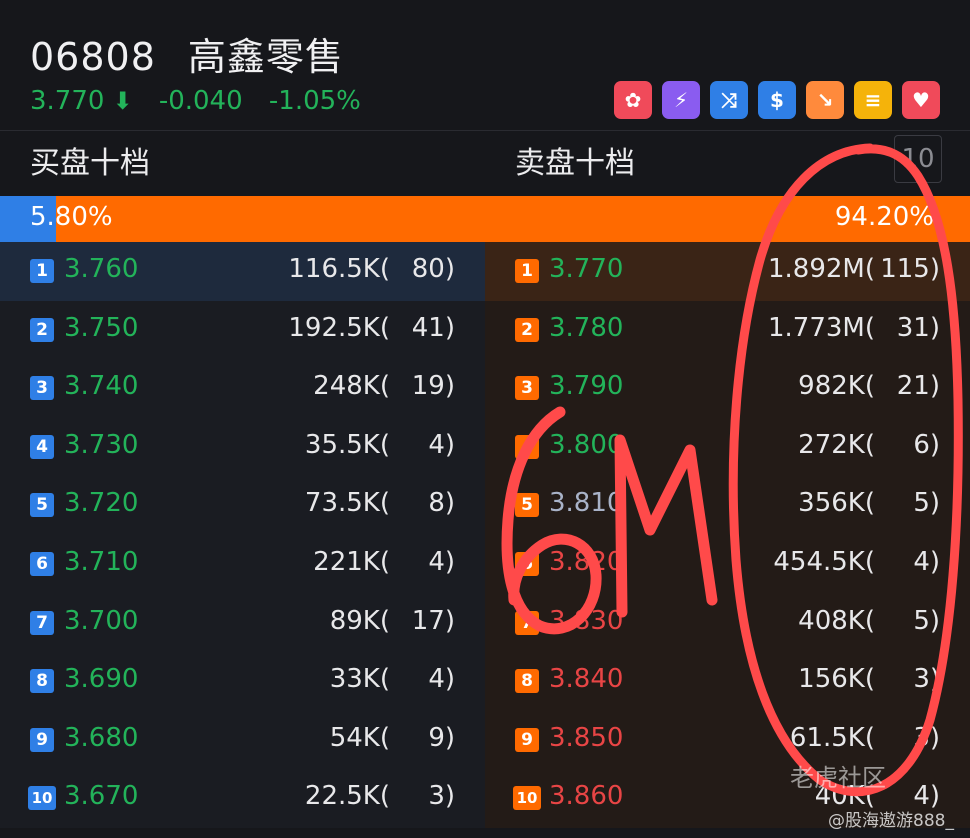  I want to click on price: 3.840, so click(586, 679).